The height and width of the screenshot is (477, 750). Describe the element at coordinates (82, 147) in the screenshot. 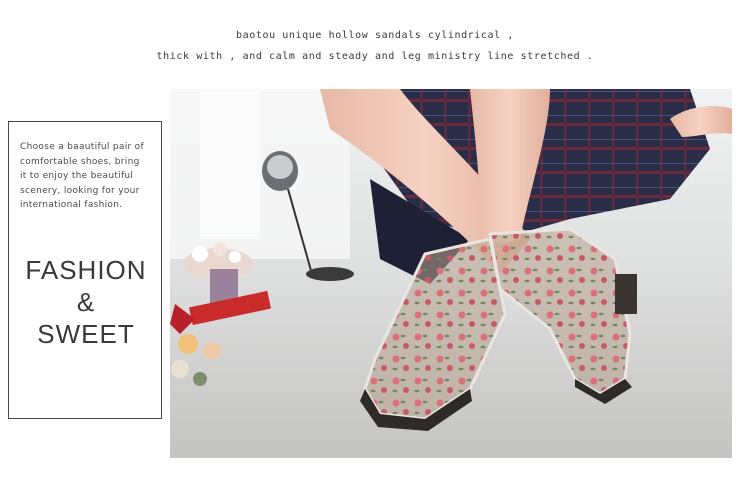

I see `description-line: Choose a baautiful pair of` at that location.